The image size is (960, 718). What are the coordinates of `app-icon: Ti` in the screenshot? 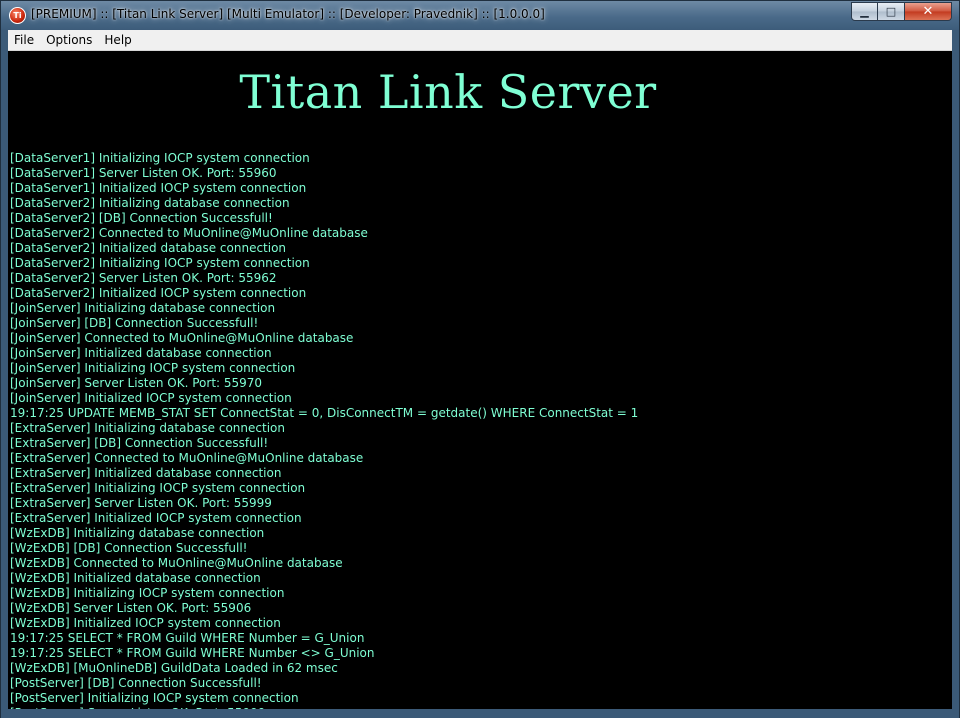 It's located at (17, 15).